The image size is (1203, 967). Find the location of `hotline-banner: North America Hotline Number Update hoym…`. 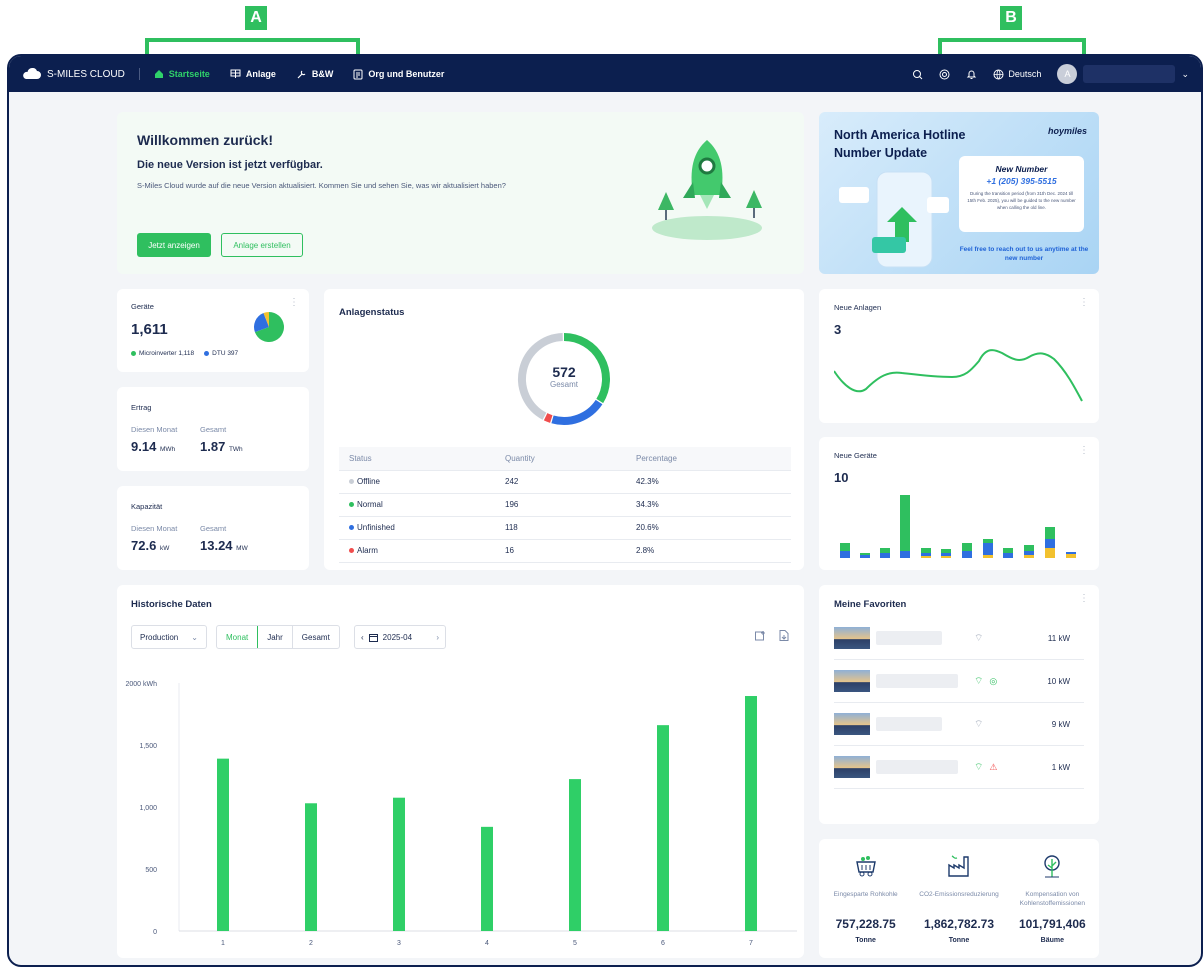

hotline-banner: North America Hotline Number Update hoym… is located at coordinates (959, 193).